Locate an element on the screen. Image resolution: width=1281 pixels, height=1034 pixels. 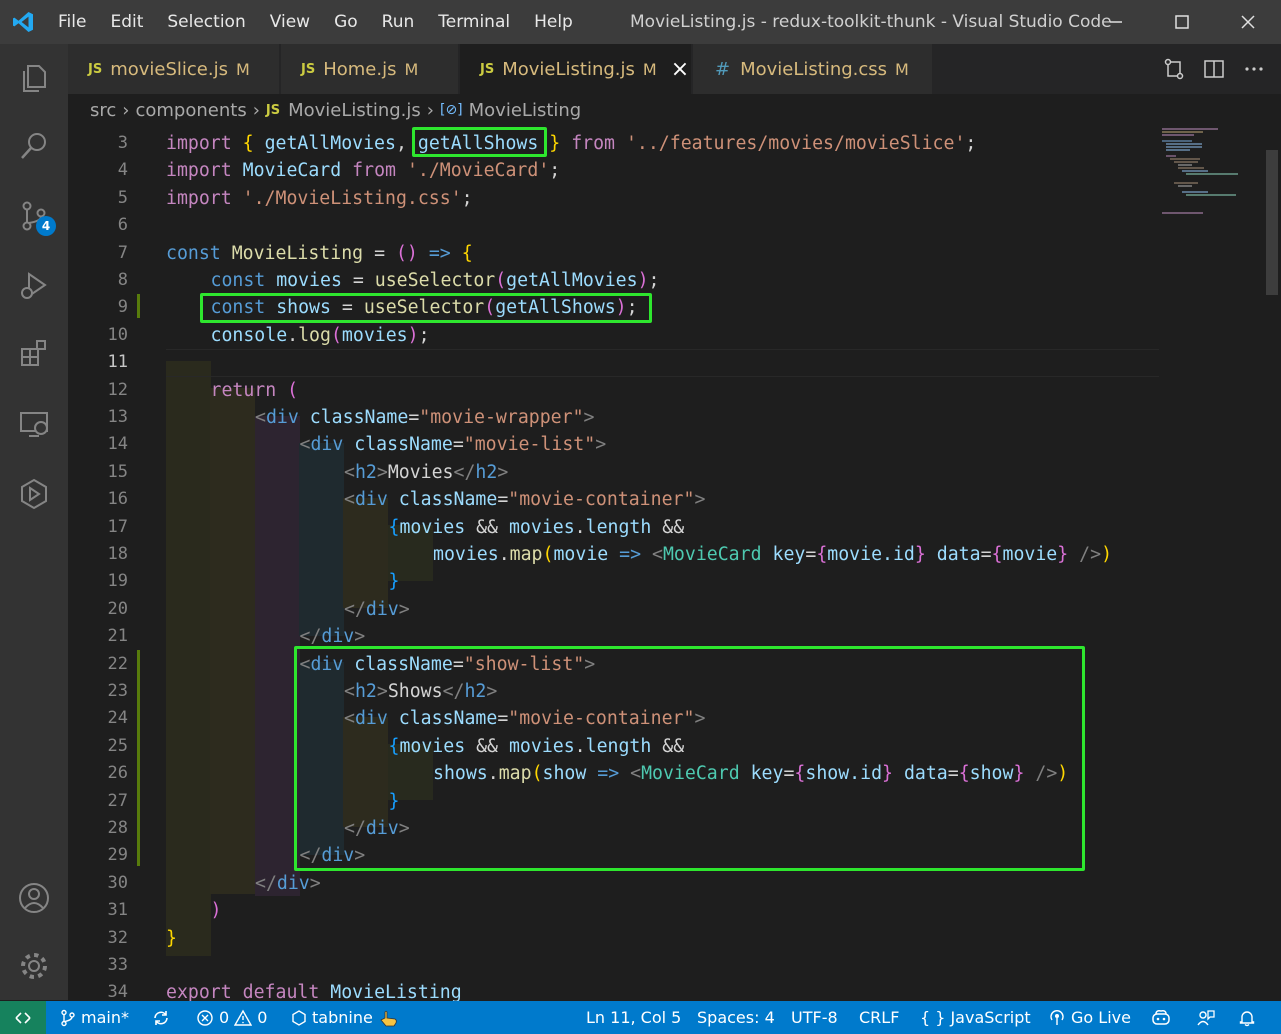
line-number: 15 is located at coordinates (117, 471).